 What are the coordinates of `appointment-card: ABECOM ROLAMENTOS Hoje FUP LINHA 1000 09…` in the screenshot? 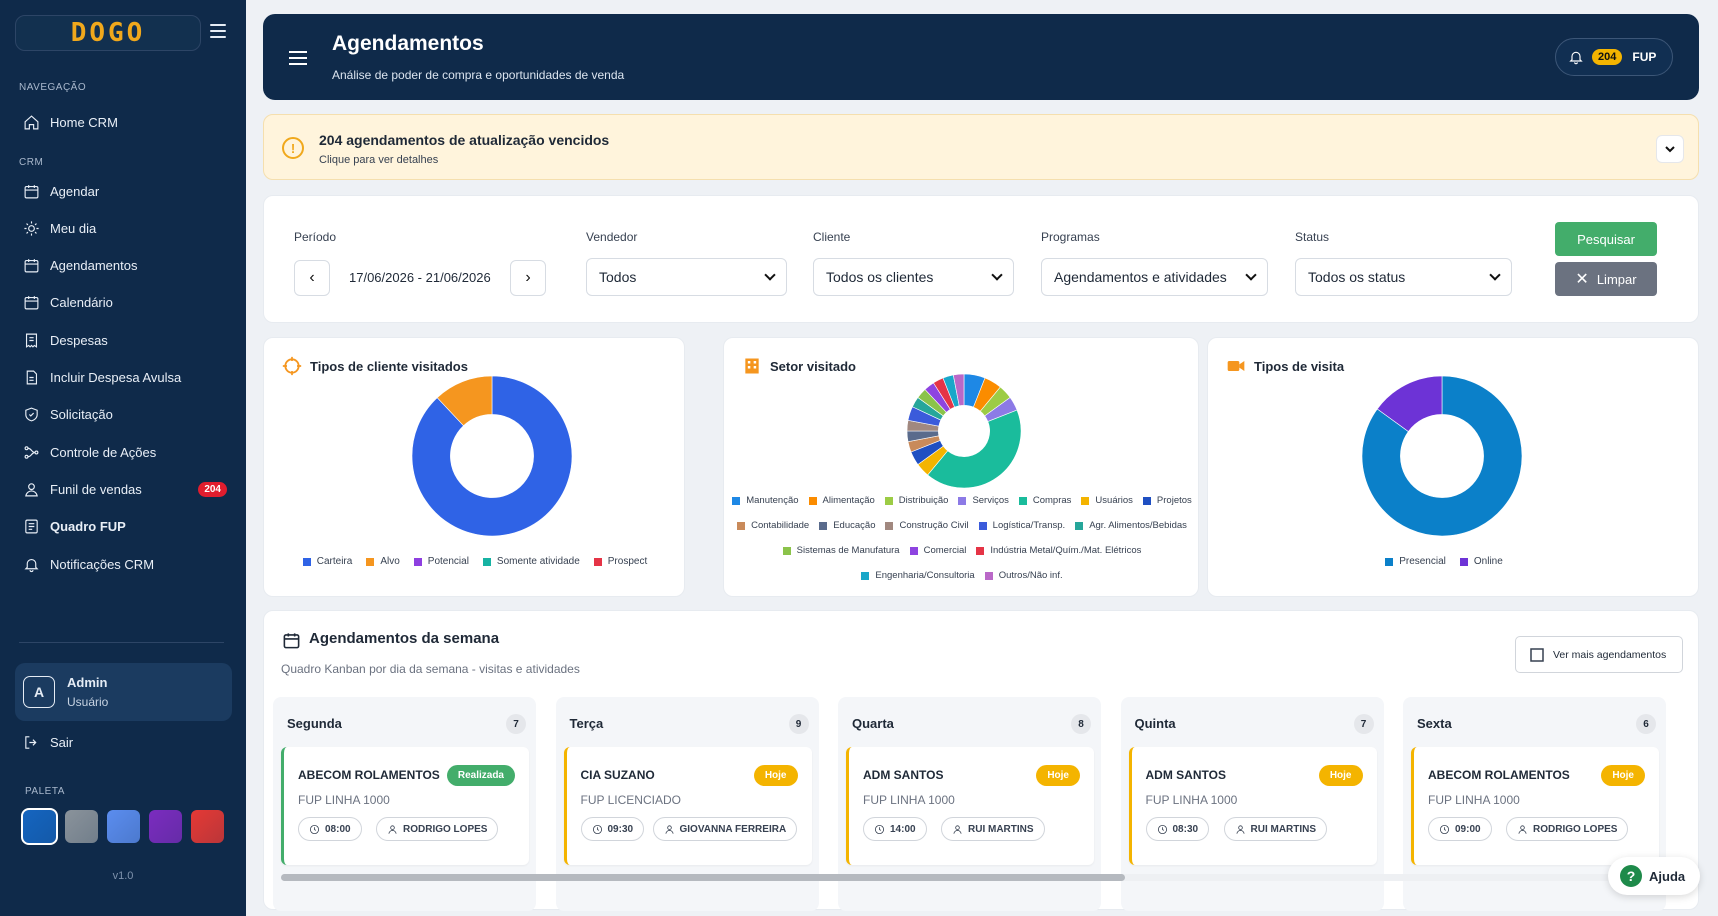 It's located at (1535, 806).